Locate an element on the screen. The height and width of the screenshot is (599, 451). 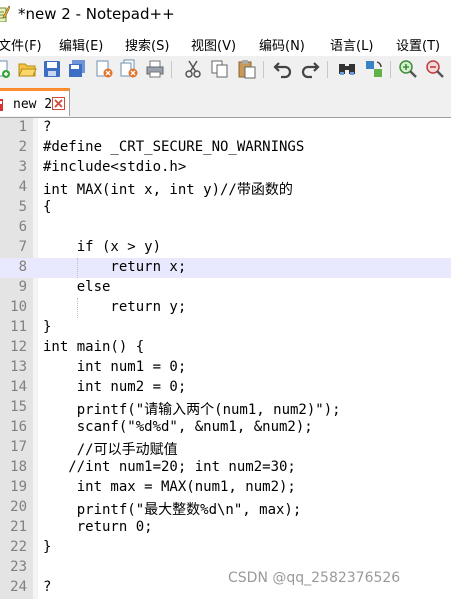
code-line: 5{ is located at coordinates (225, 208).